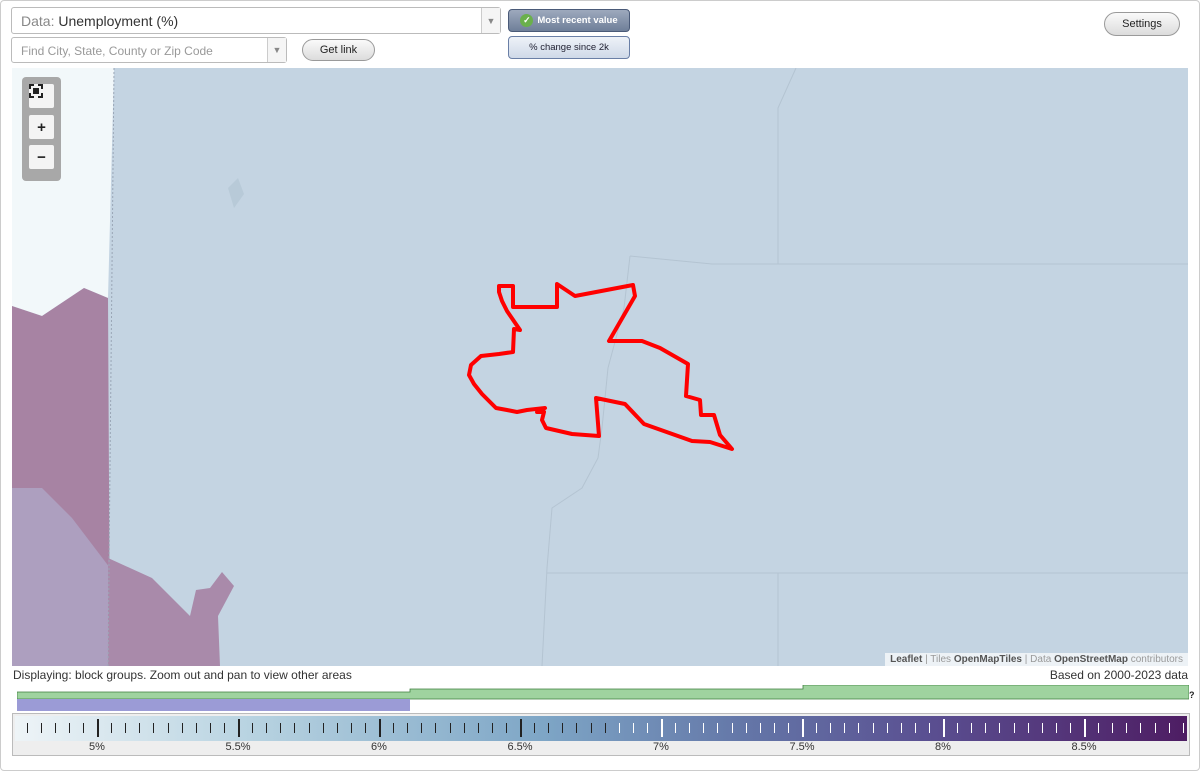 This screenshot has height=771, width=1200. What do you see at coordinates (943, 747) in the screenshot?
I see `legend-label: 8%` at bounding box center [943, 747].